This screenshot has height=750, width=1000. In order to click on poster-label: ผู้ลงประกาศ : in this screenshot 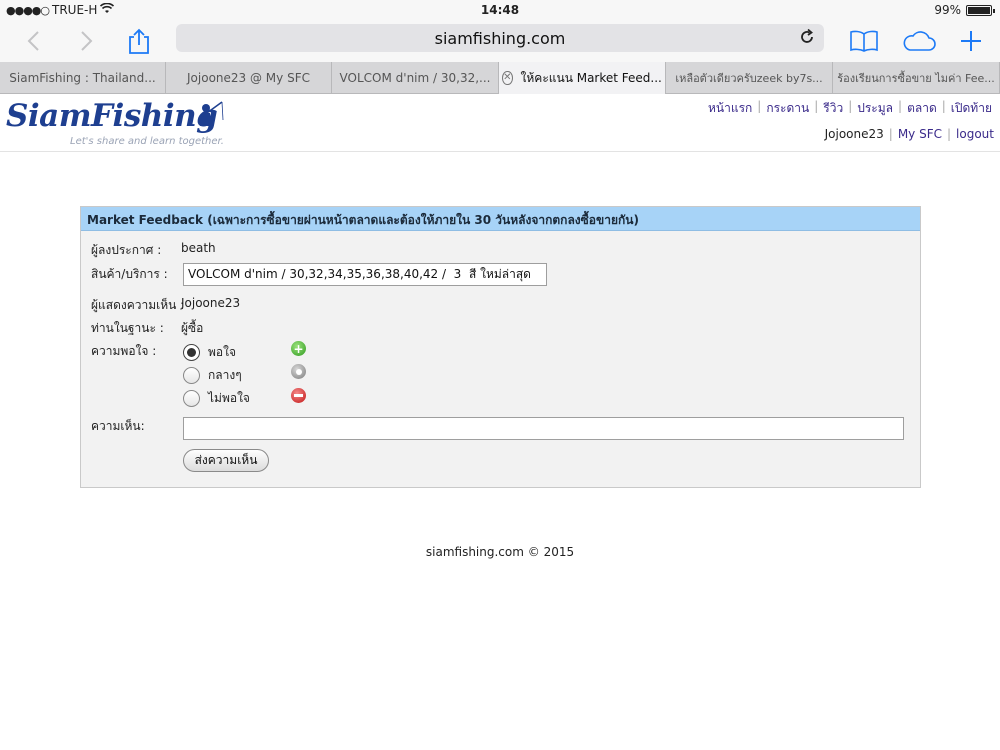, I will do `click(126, 250)`.